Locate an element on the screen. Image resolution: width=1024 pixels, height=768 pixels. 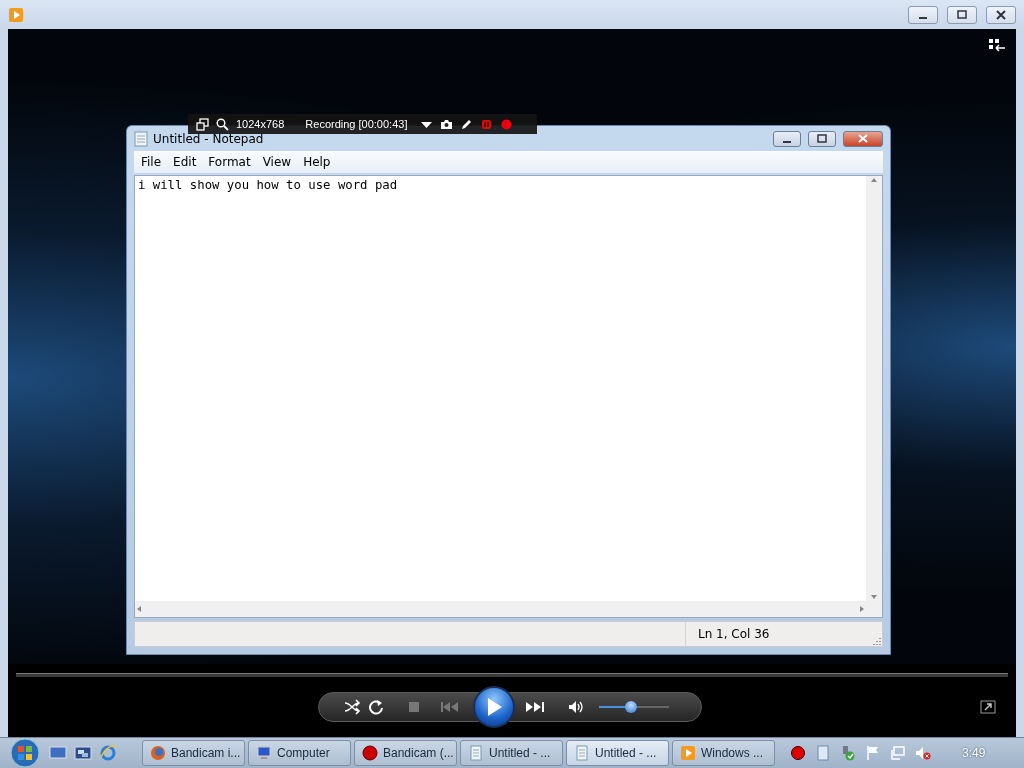
pencil-icon is located at coordinates (467, 124).